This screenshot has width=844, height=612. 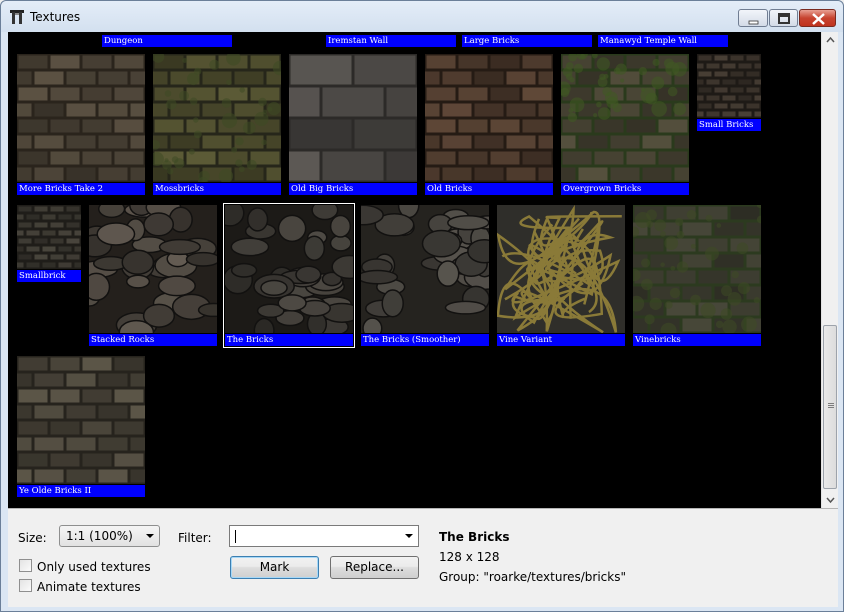 What do you see at coordinates (55, 17) in the screenshot?
I see `window-title: Textures` at bounding box center [55, 17].